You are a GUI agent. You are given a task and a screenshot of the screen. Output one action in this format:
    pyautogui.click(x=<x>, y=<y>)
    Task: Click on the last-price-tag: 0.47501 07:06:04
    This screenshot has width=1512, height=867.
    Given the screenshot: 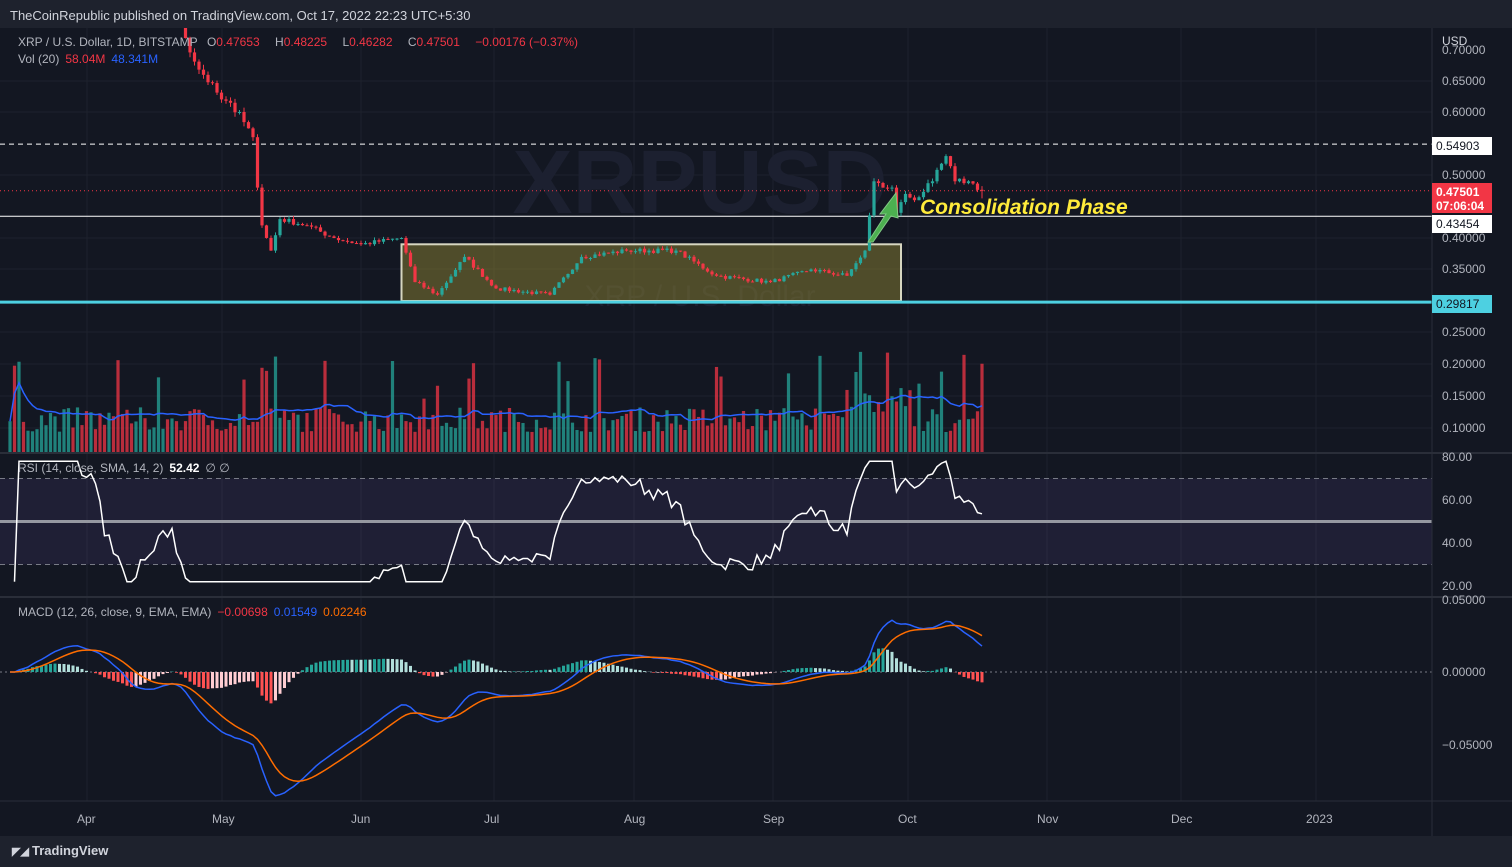 What is the action you would take?
    pyautogui.click(x=1462, y=198)
    